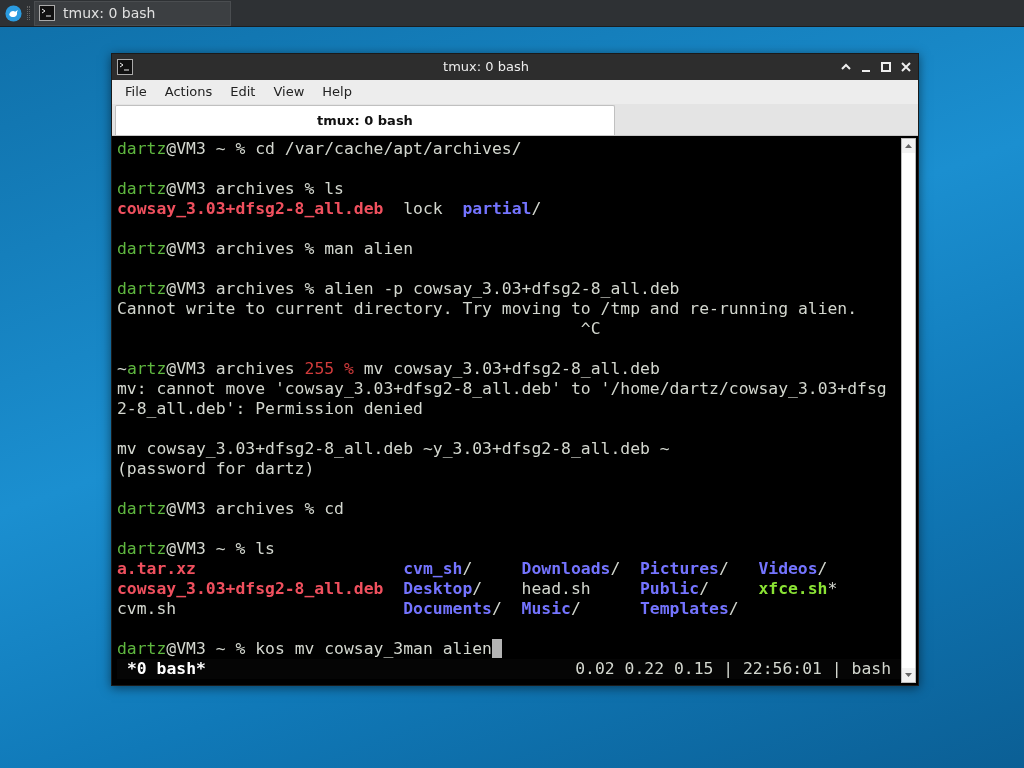 This screenshot has height=768, width=1024. What do you see at coordinates (270, 409) in the screenshot?
I see `terminal-line: 2-8_all.deb': Permission denied` at bounding box center [270, 409].